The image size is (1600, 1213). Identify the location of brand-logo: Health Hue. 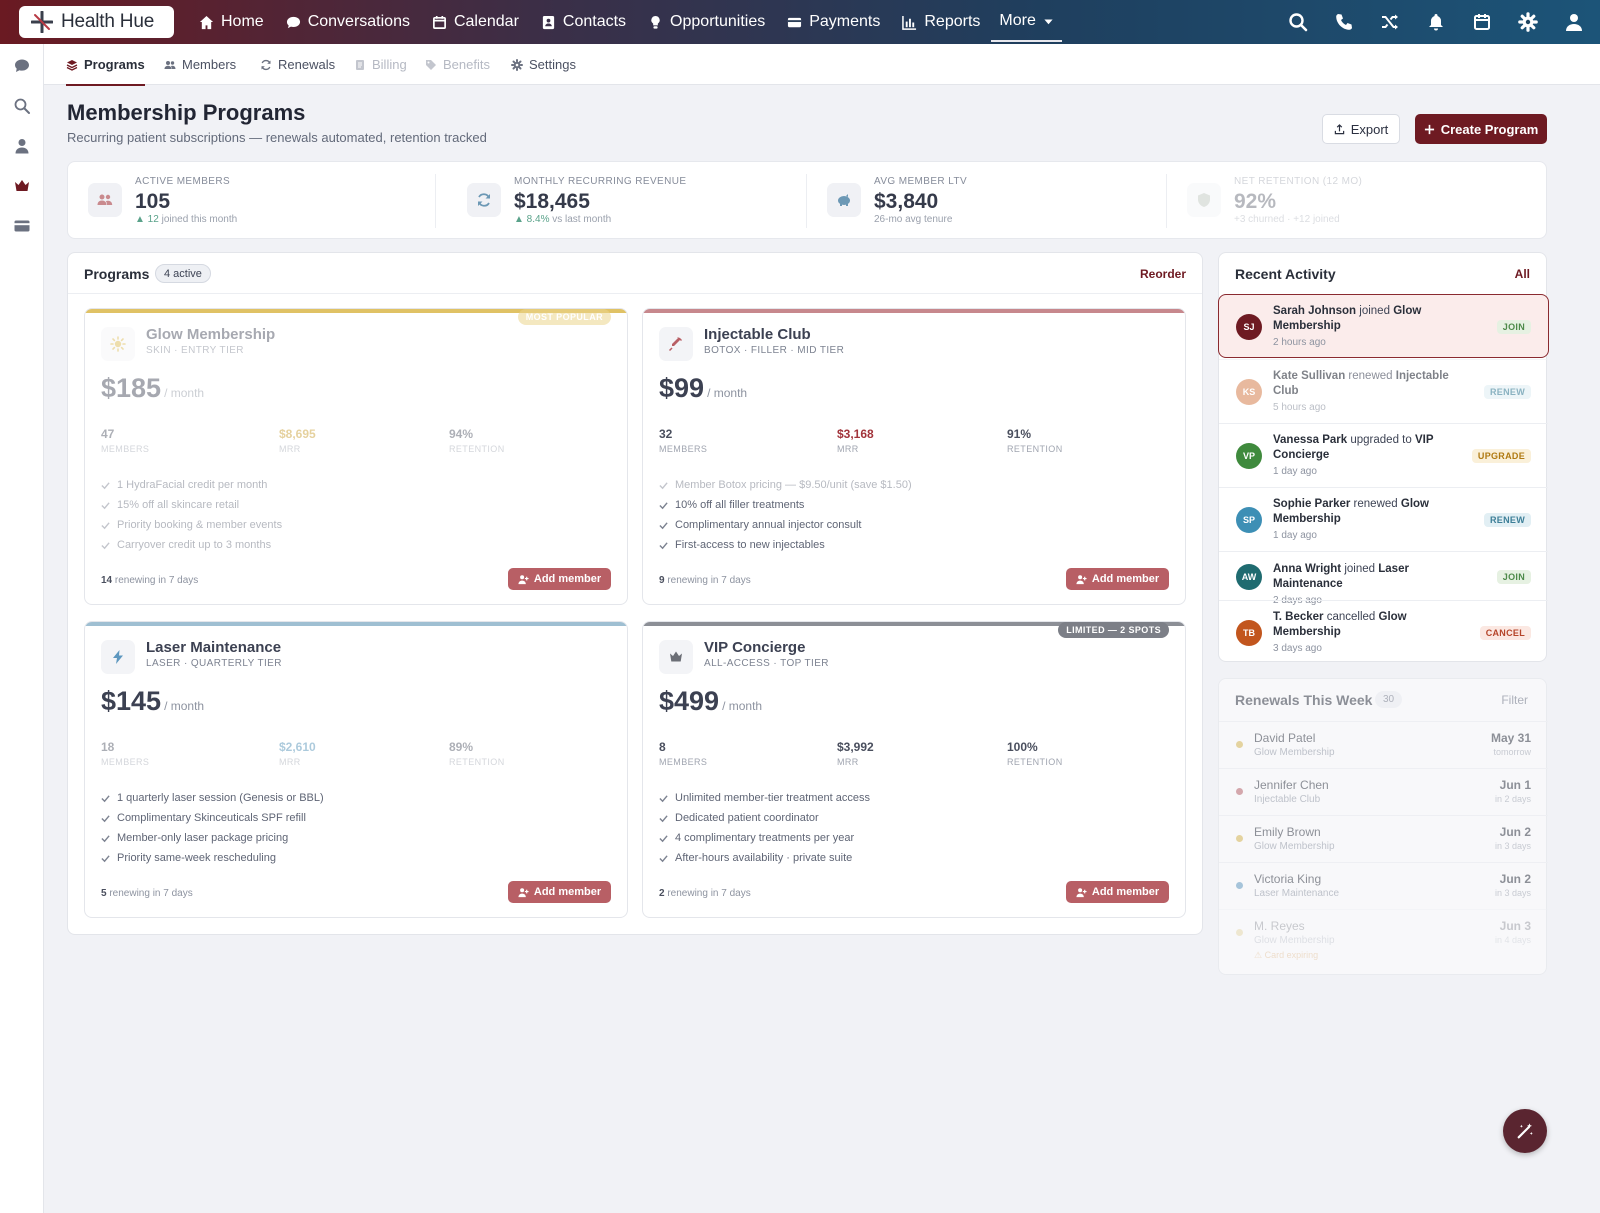
(96, 22).